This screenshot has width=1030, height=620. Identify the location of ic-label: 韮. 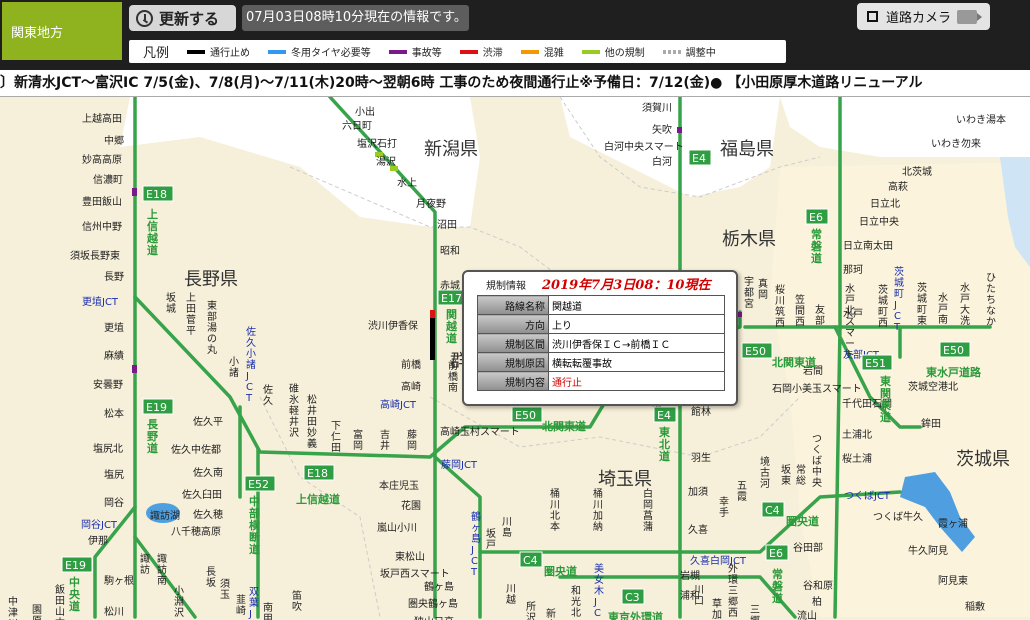
(241, 600).